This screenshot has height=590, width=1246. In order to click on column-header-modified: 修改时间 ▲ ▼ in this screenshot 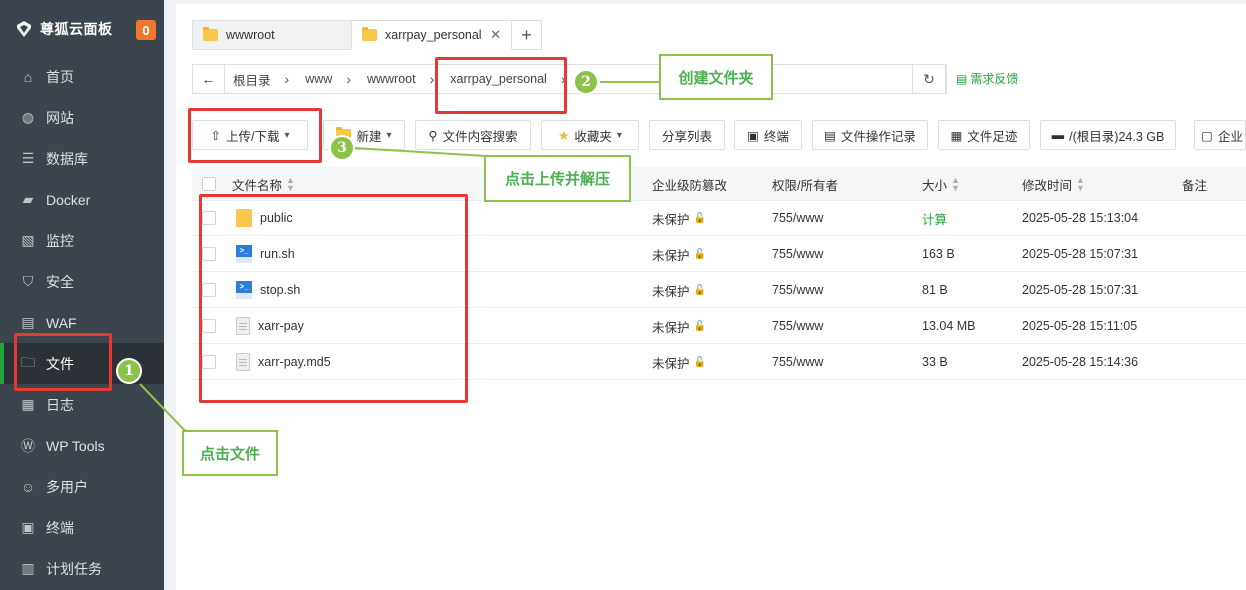, I will do `click(1053, 184)`.